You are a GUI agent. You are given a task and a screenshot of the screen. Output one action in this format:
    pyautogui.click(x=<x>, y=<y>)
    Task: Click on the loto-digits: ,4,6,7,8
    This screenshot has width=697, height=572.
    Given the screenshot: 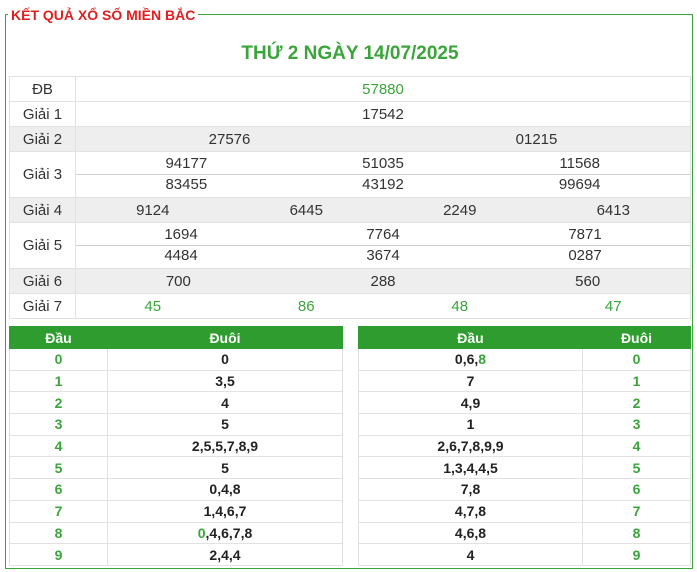 What is the action you would take?
    pyautogui.click(x=229, y=532)
    